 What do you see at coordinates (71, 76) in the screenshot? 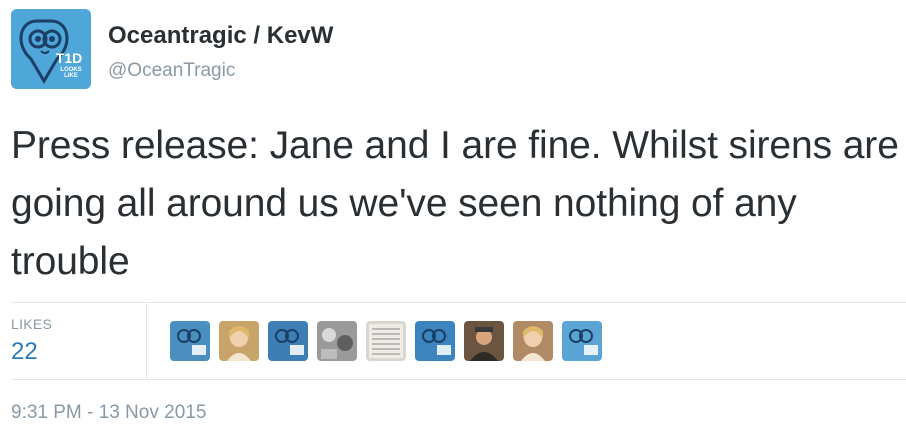
I see `avatar-badge-line3: LIKE` at bounding box center [71, 76].